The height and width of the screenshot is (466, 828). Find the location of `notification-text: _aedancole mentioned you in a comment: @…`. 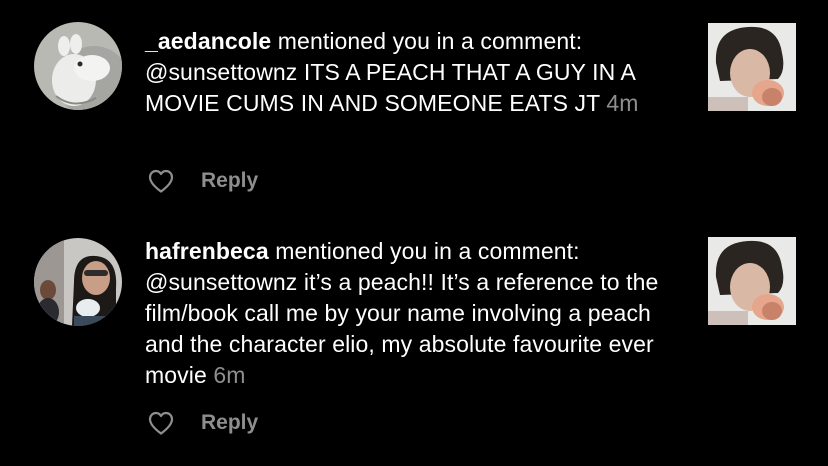

notification-text: _aedancole mentioned you in a comment: @… is located at coordinates (417, 72).